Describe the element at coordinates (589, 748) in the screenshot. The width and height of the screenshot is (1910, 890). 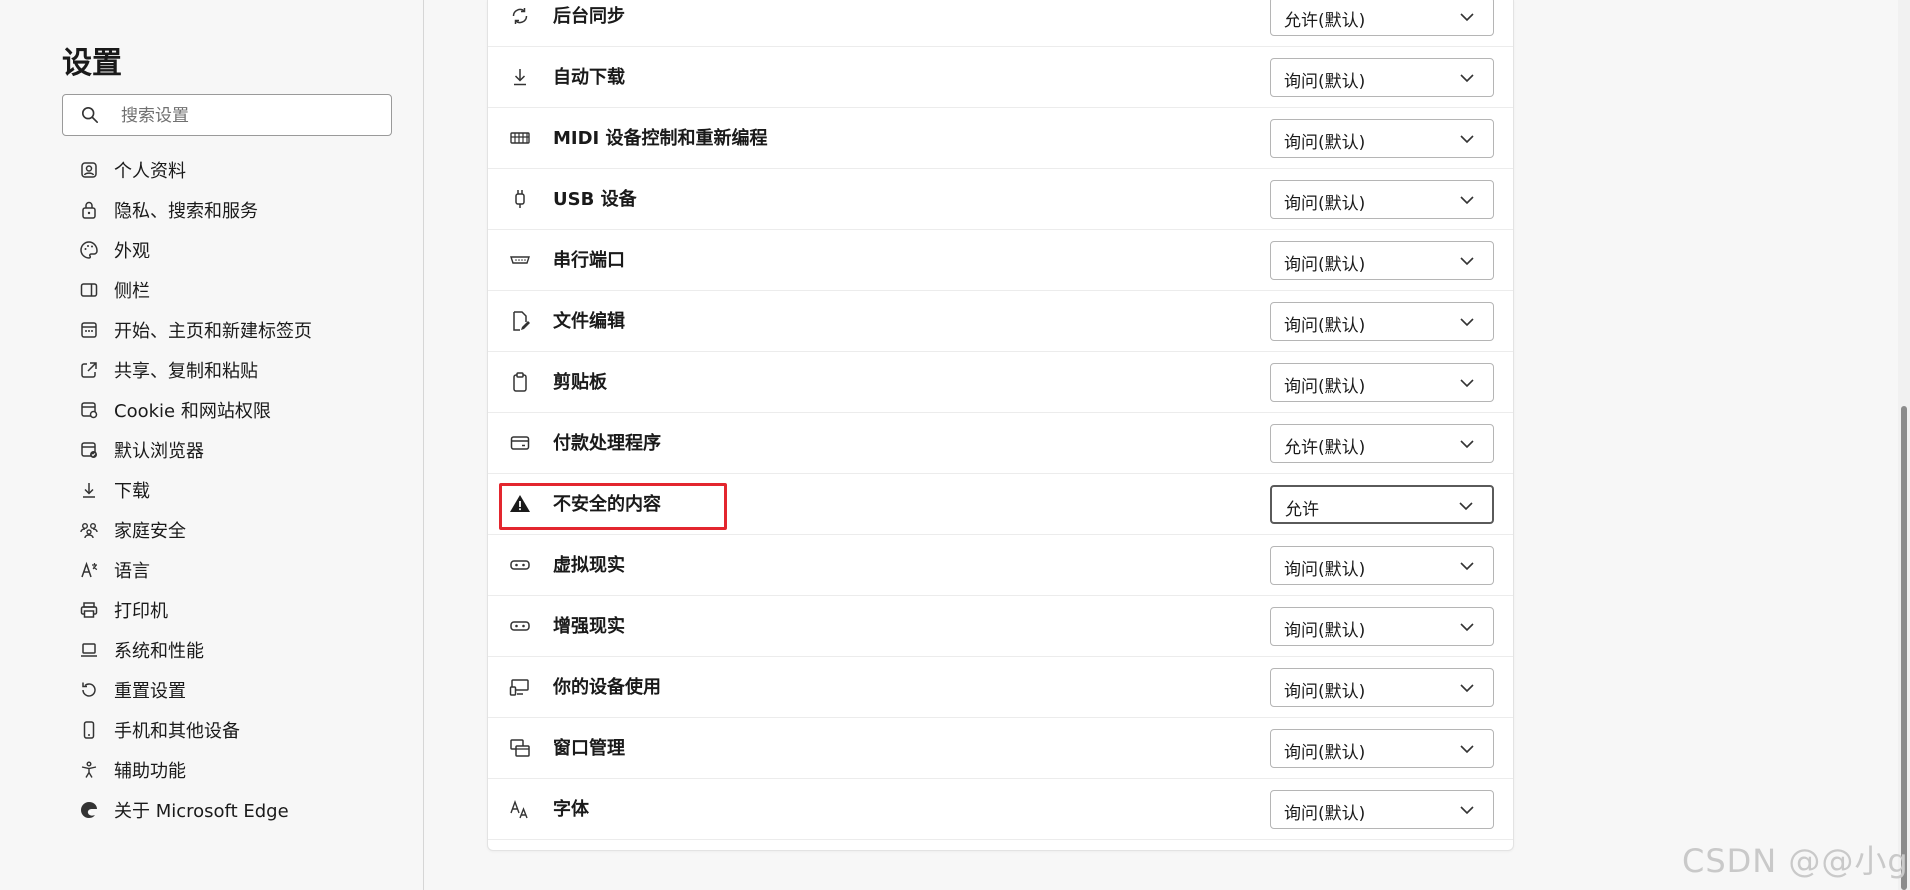
I see `permission-label: 窗口管理` at that location.